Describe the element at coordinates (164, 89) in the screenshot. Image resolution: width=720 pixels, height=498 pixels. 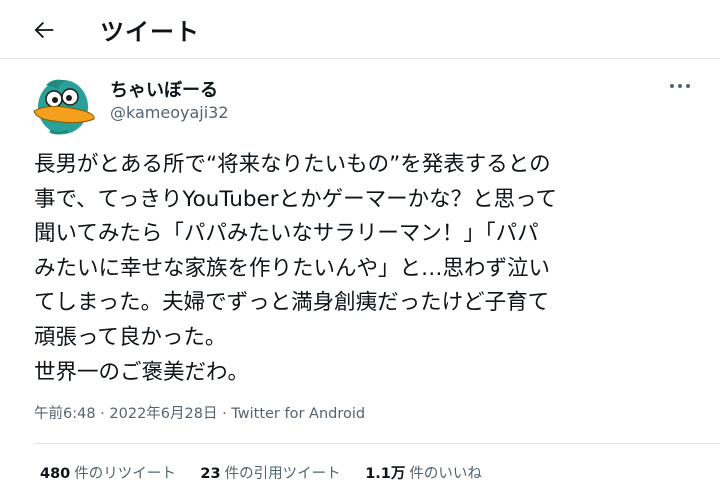
I see `author-display-name: ちゃいぼーる` at that location.